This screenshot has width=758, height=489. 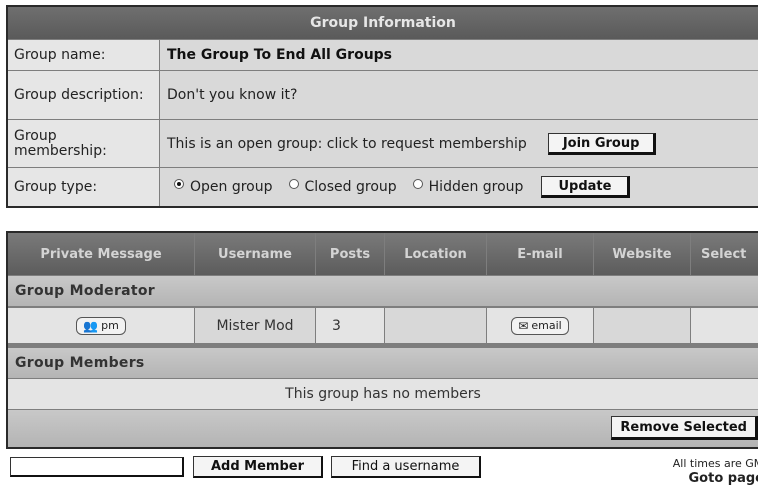 I want to click on hidden-group-label: Hidden group, so click(x=476, y=187).